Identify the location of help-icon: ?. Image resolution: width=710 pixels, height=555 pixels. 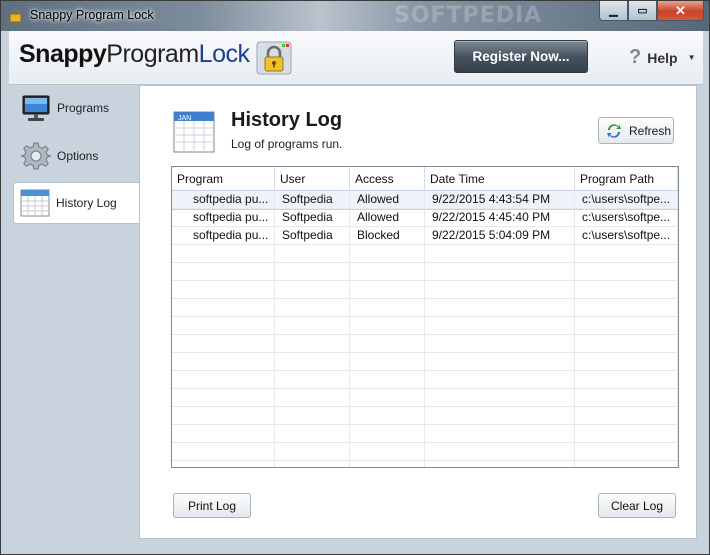
(635, 57).